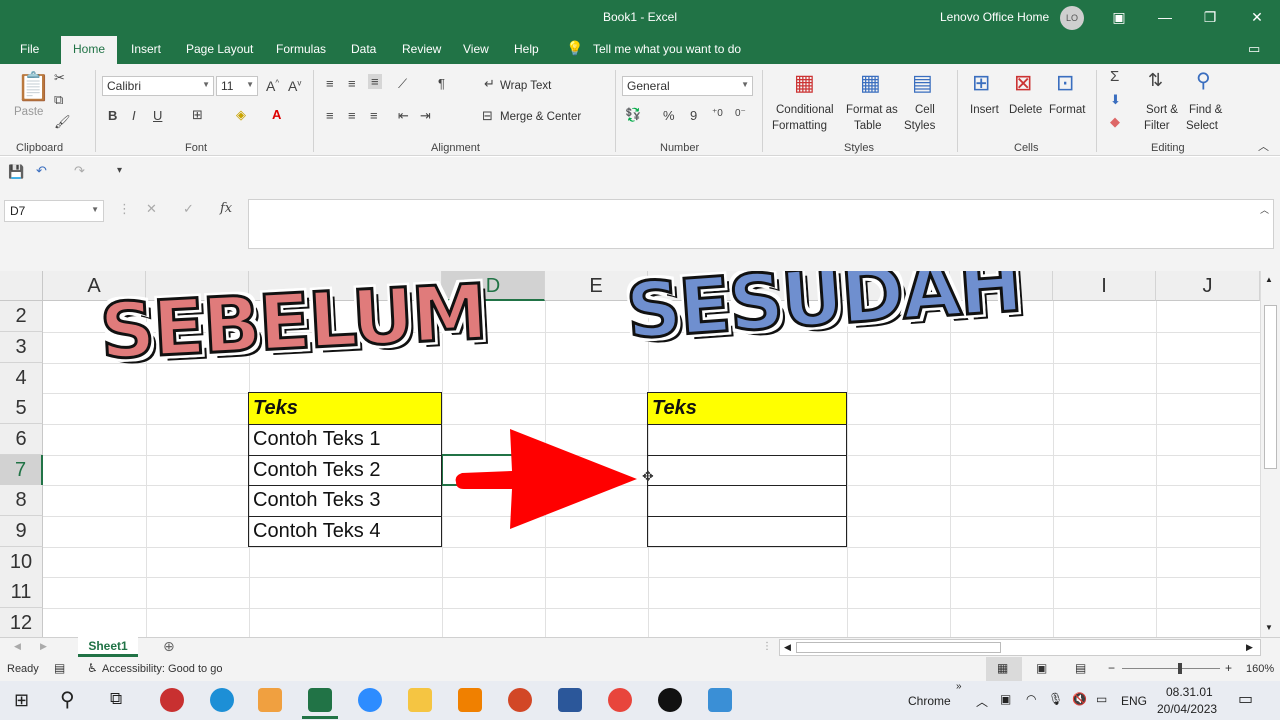 The image size is (1280, 720). I want to click on italic-button: I, so click(134, 115).